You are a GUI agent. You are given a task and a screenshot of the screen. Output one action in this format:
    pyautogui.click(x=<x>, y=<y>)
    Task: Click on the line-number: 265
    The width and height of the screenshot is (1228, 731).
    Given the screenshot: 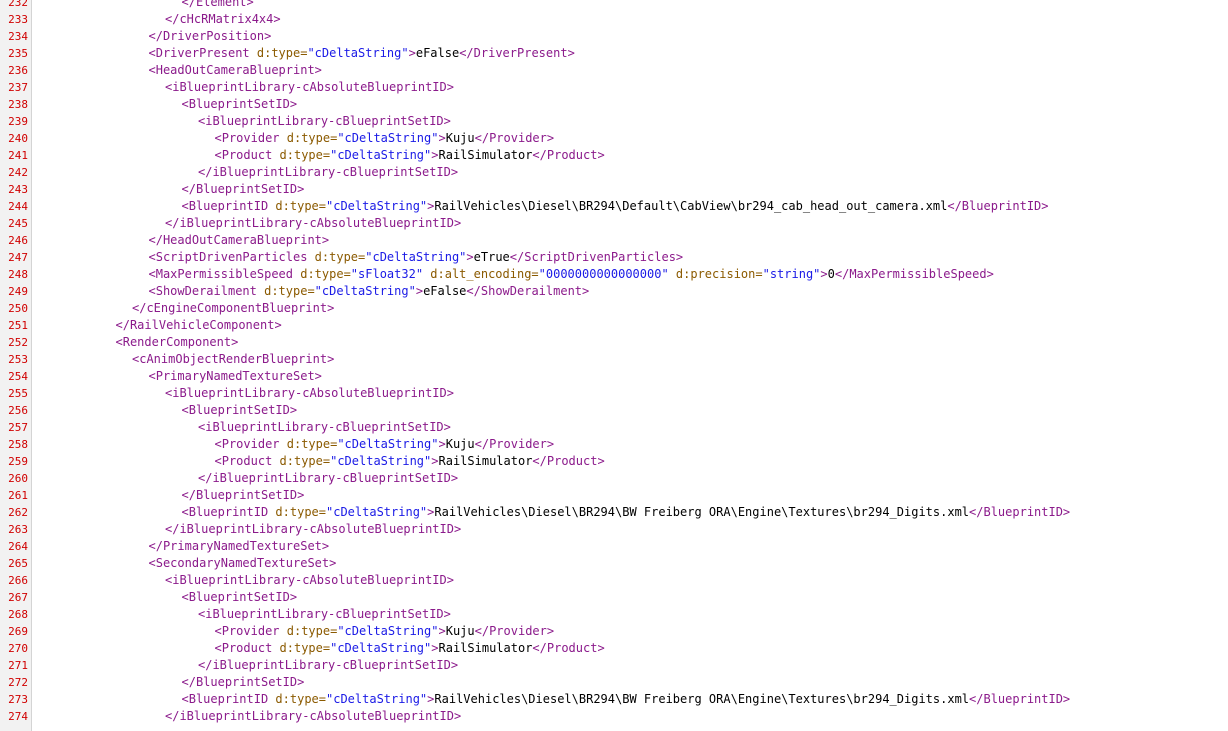 What is the action you would take?
    pyautogui.click(x=18, y=563)
    